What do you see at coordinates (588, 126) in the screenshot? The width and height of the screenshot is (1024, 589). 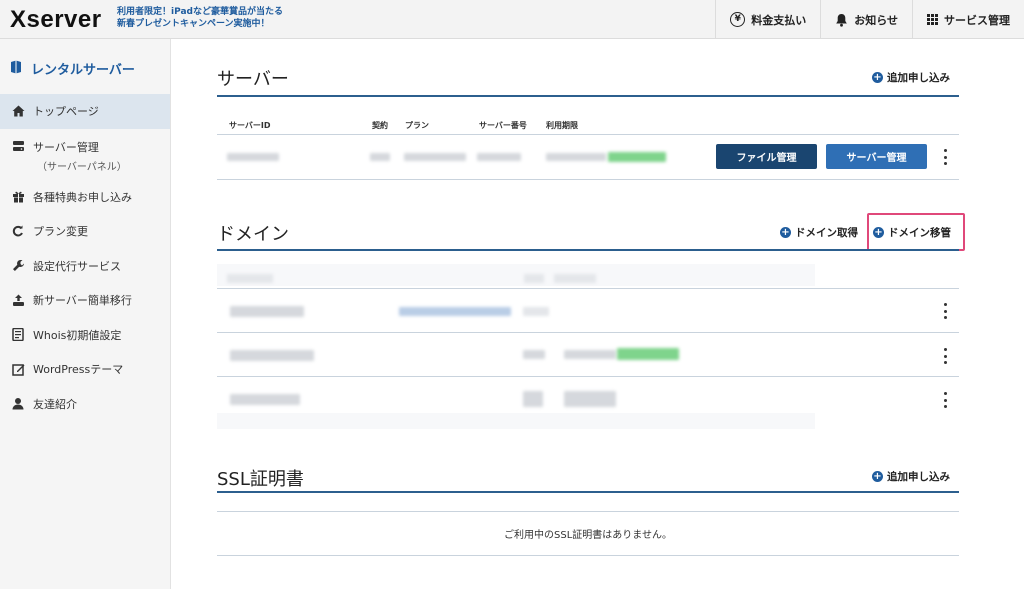 I see `server-table-header: サーバーID 契約 プラン サーバー番号 利用期限` at bounding box center [588, 126].